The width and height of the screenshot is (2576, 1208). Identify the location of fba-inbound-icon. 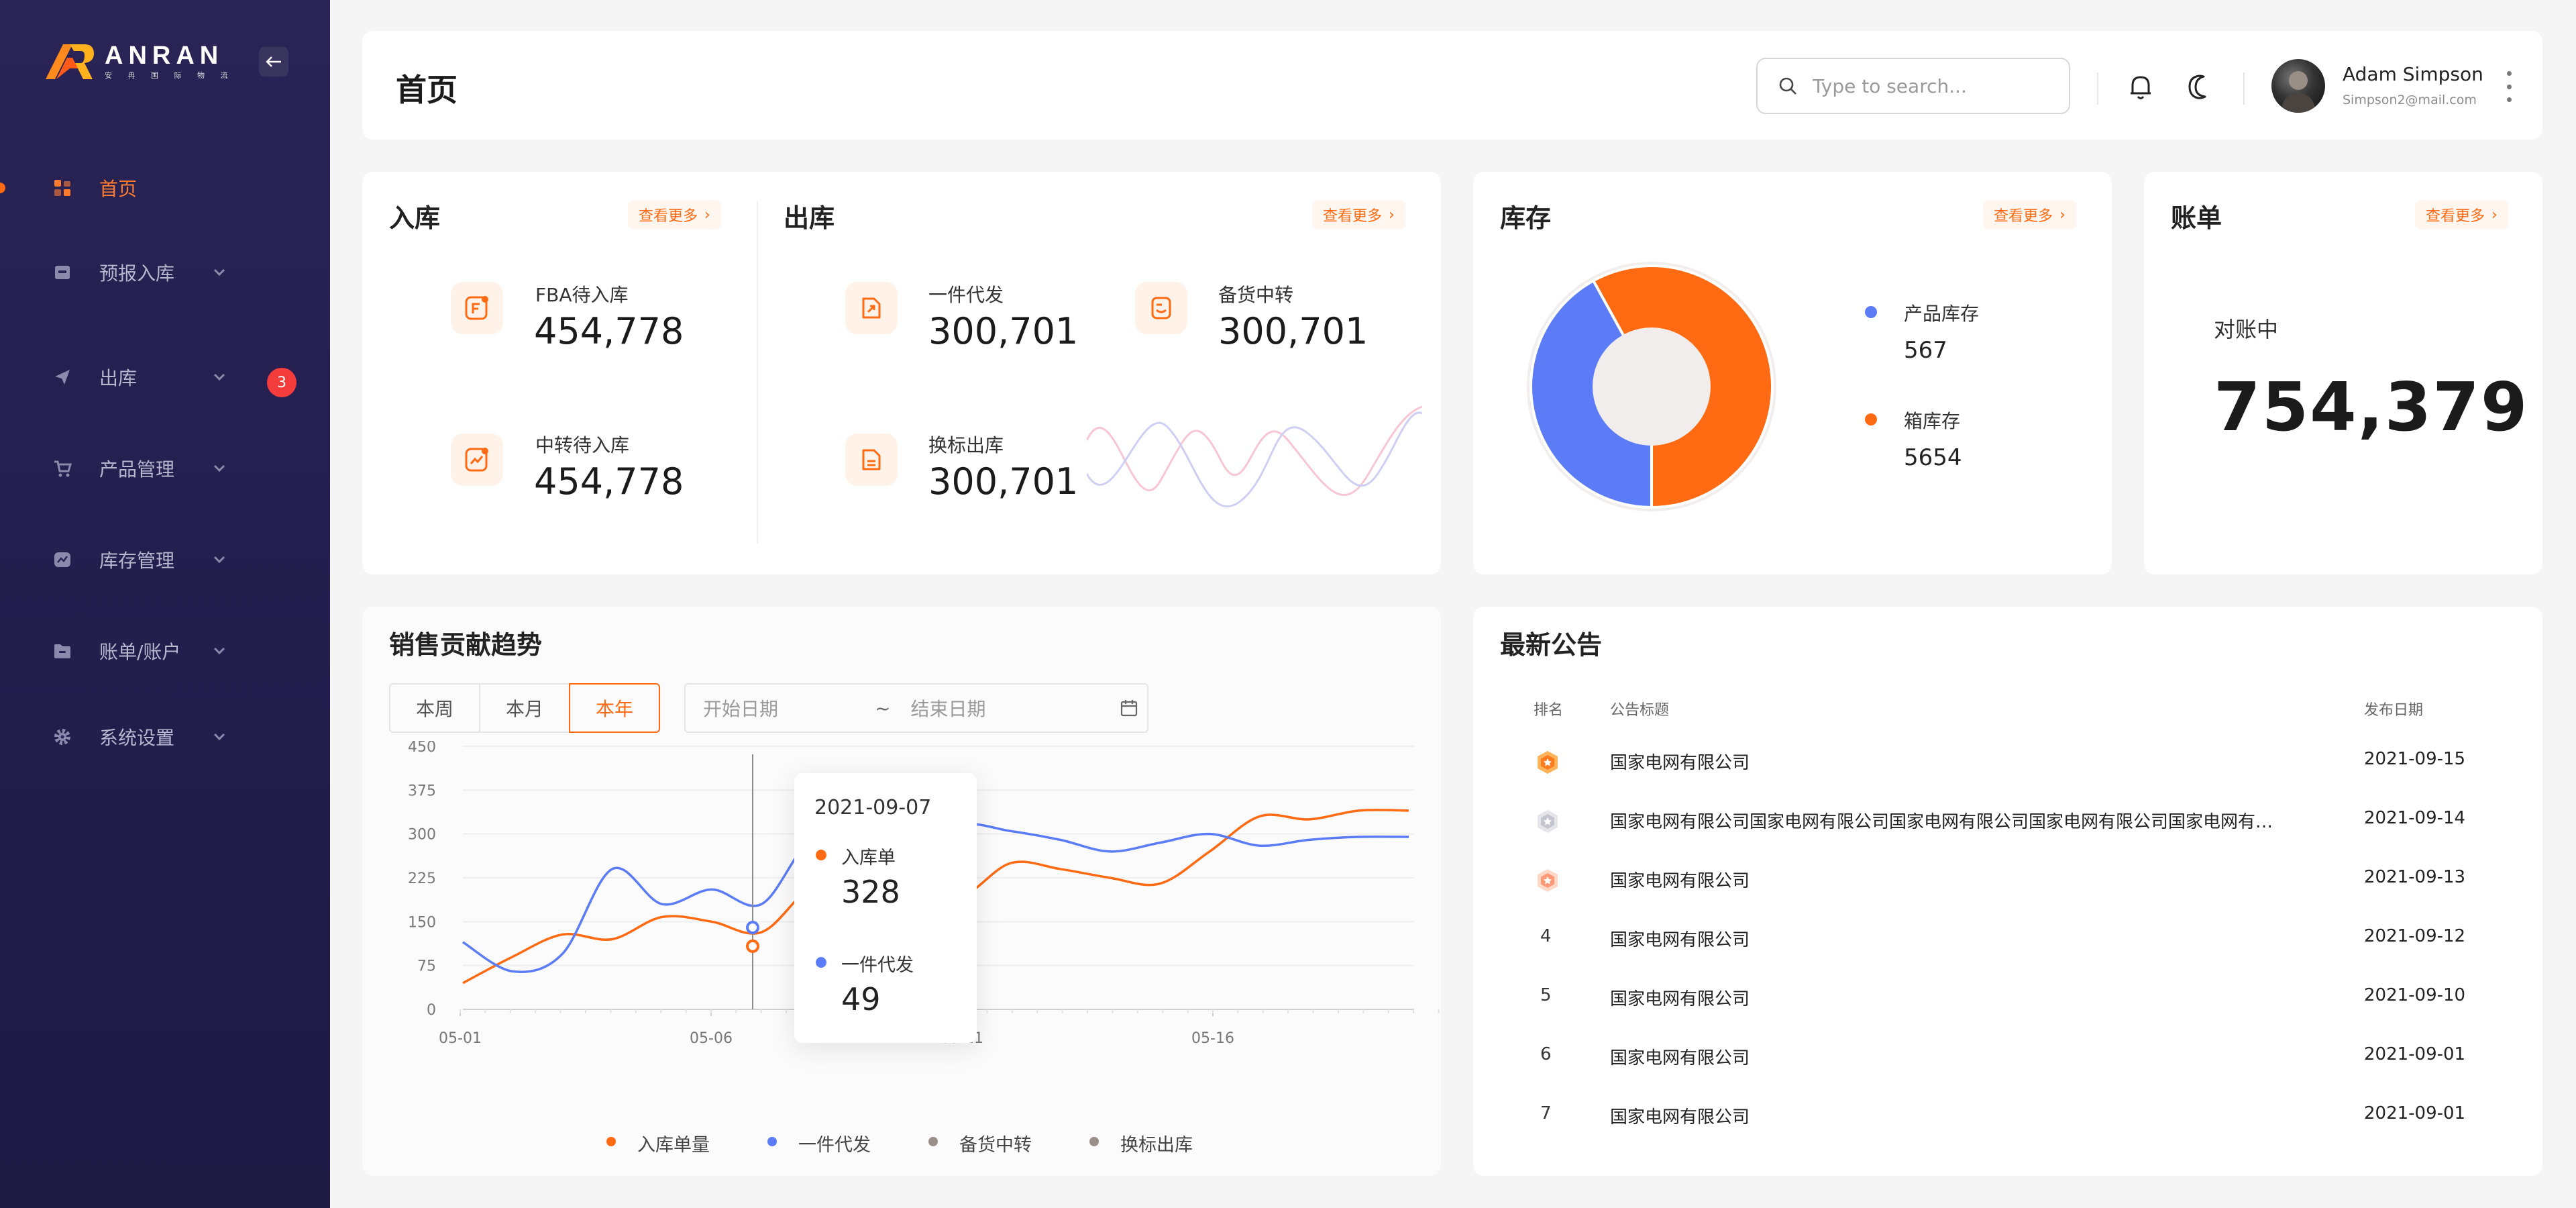
(477, 308).